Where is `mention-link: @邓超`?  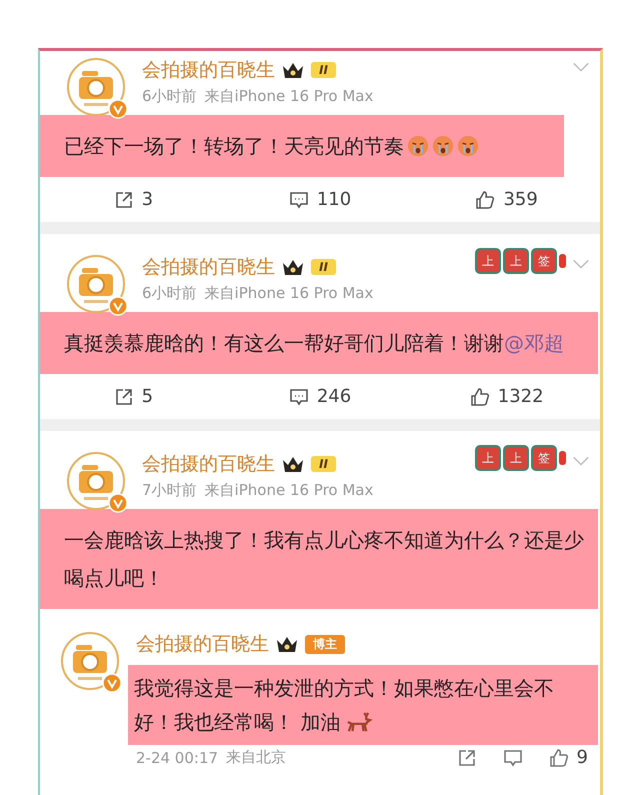 mention-link: @邓超 is located at coordinates (534, 343).